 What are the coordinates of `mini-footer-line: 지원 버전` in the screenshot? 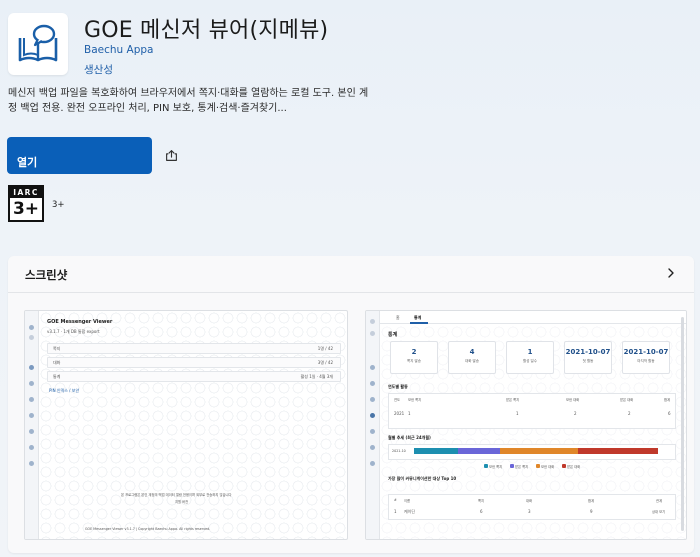 It's located at (182, 502).